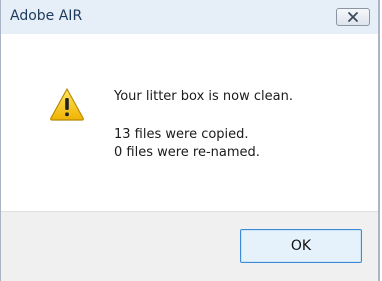  What do you see at coordinates (67, 104) in the screenshot?
I see `warning-icon` at bounding box center [67, 104].